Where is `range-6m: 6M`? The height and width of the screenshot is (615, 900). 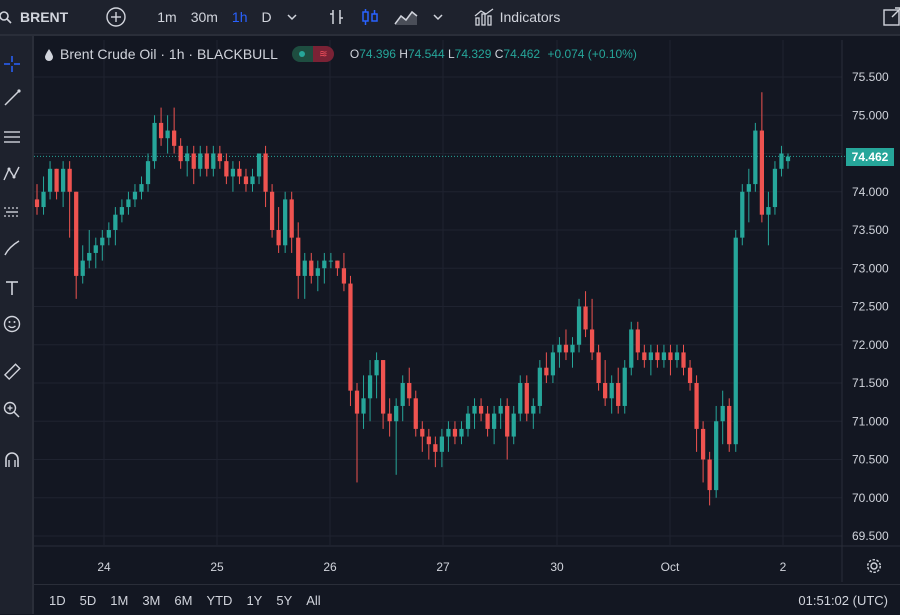 range-6m: 6M is located at coordinates (183, 600).